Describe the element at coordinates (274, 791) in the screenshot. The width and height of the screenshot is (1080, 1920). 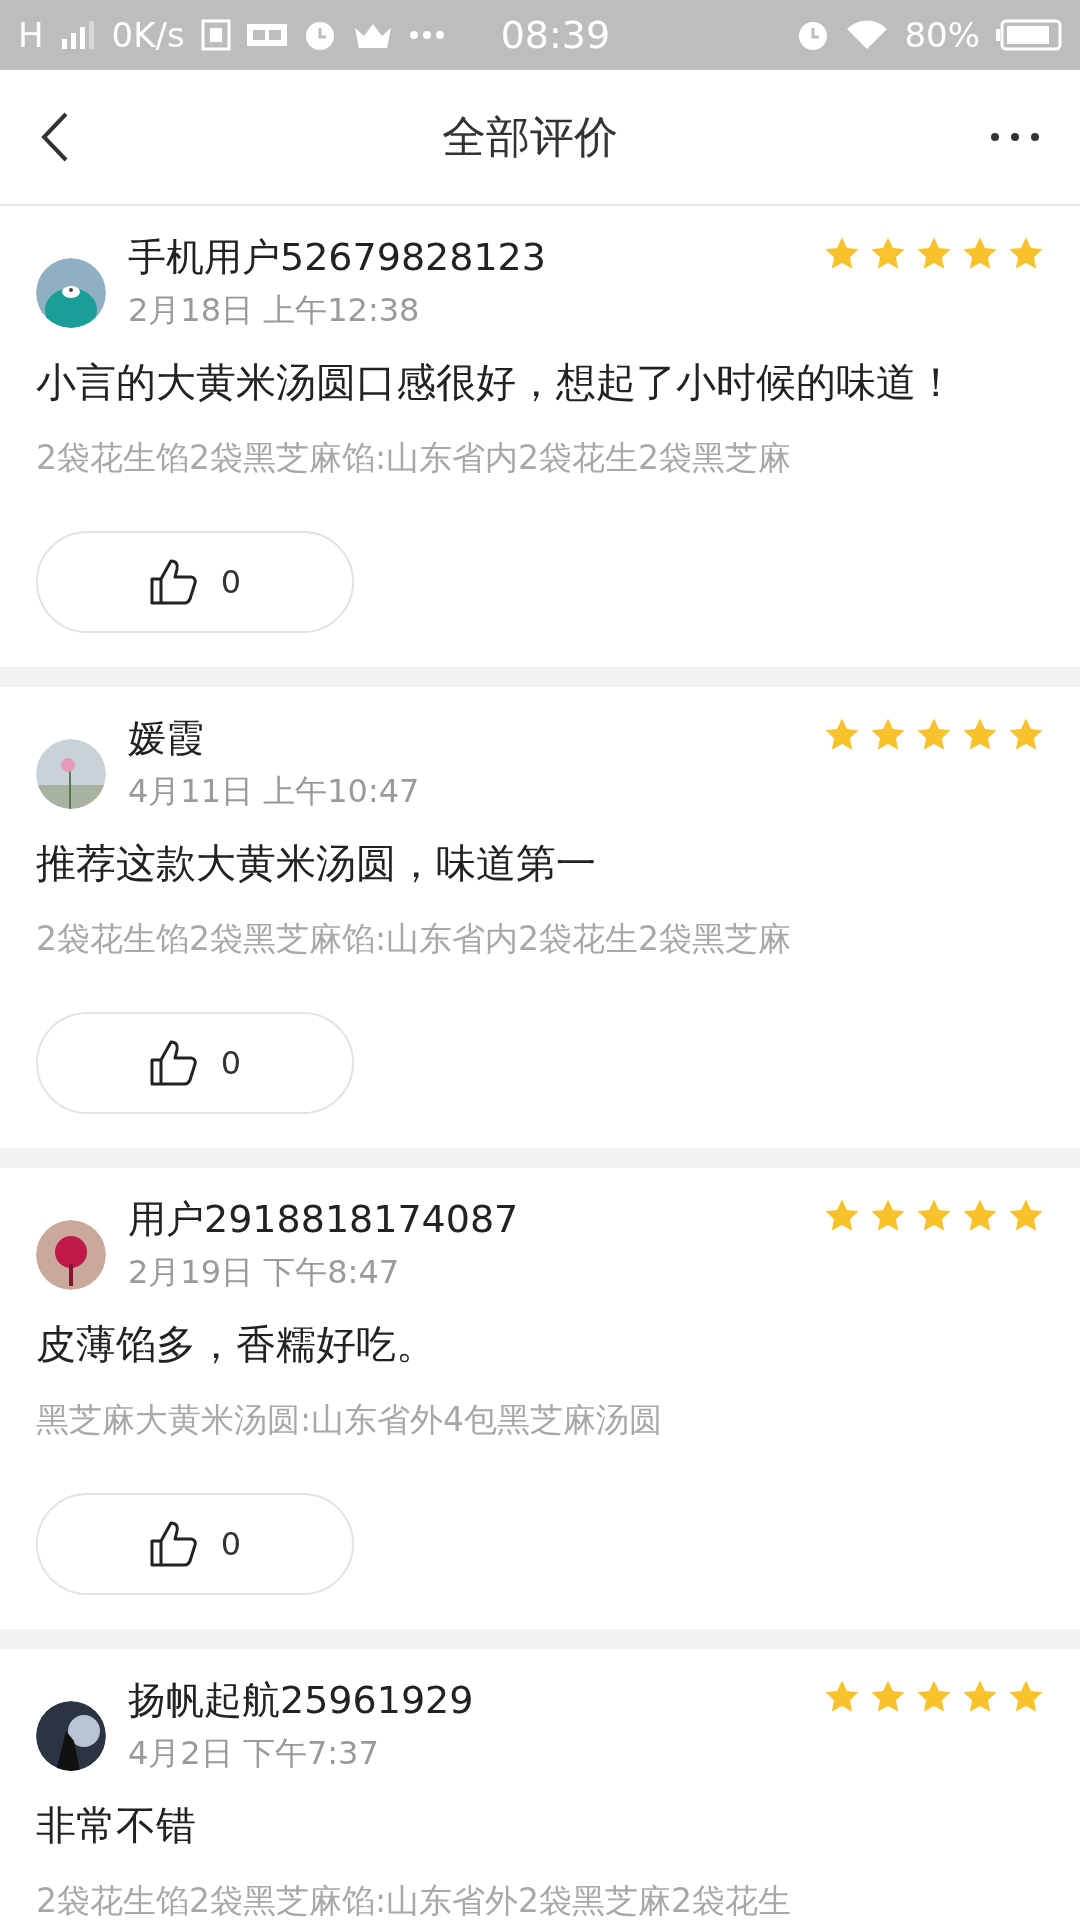
I see `review-date: 4月11日 上午10:47` at that location.